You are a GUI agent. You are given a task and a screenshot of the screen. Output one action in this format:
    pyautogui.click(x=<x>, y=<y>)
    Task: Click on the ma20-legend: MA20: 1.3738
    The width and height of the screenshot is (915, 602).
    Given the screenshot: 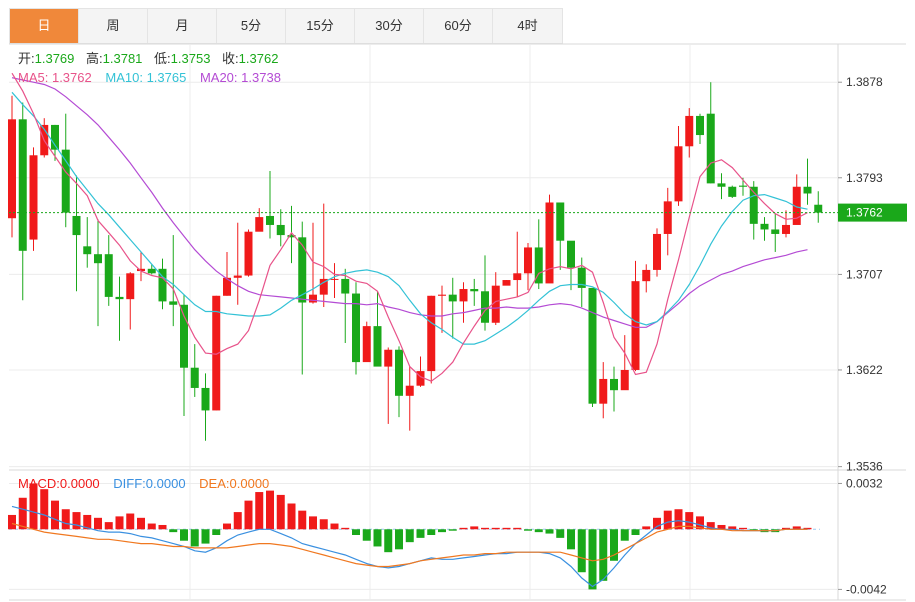 What is the action you would take?
    pyautogui.click(x=240, y=77)
    